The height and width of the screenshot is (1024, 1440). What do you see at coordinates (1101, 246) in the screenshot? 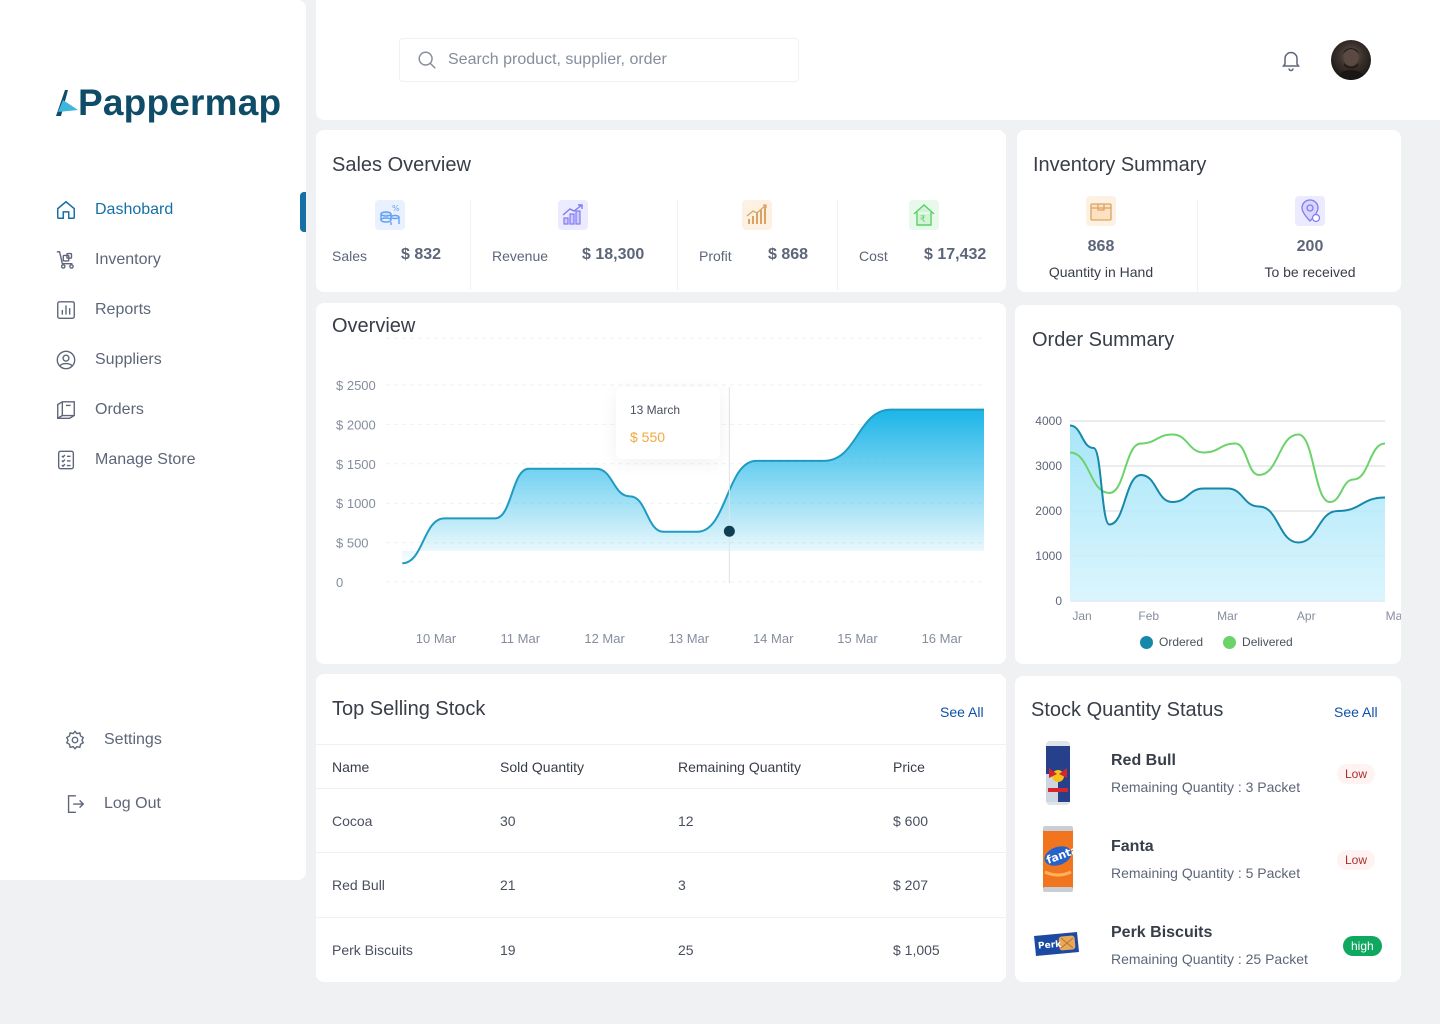
I see `inventory-value: 868` at bounding box center [1101, 246].